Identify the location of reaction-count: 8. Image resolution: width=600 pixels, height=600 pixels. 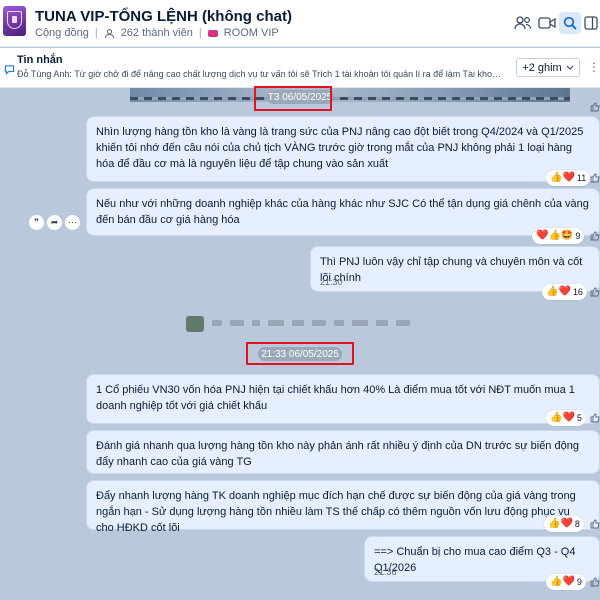
(577, 524).